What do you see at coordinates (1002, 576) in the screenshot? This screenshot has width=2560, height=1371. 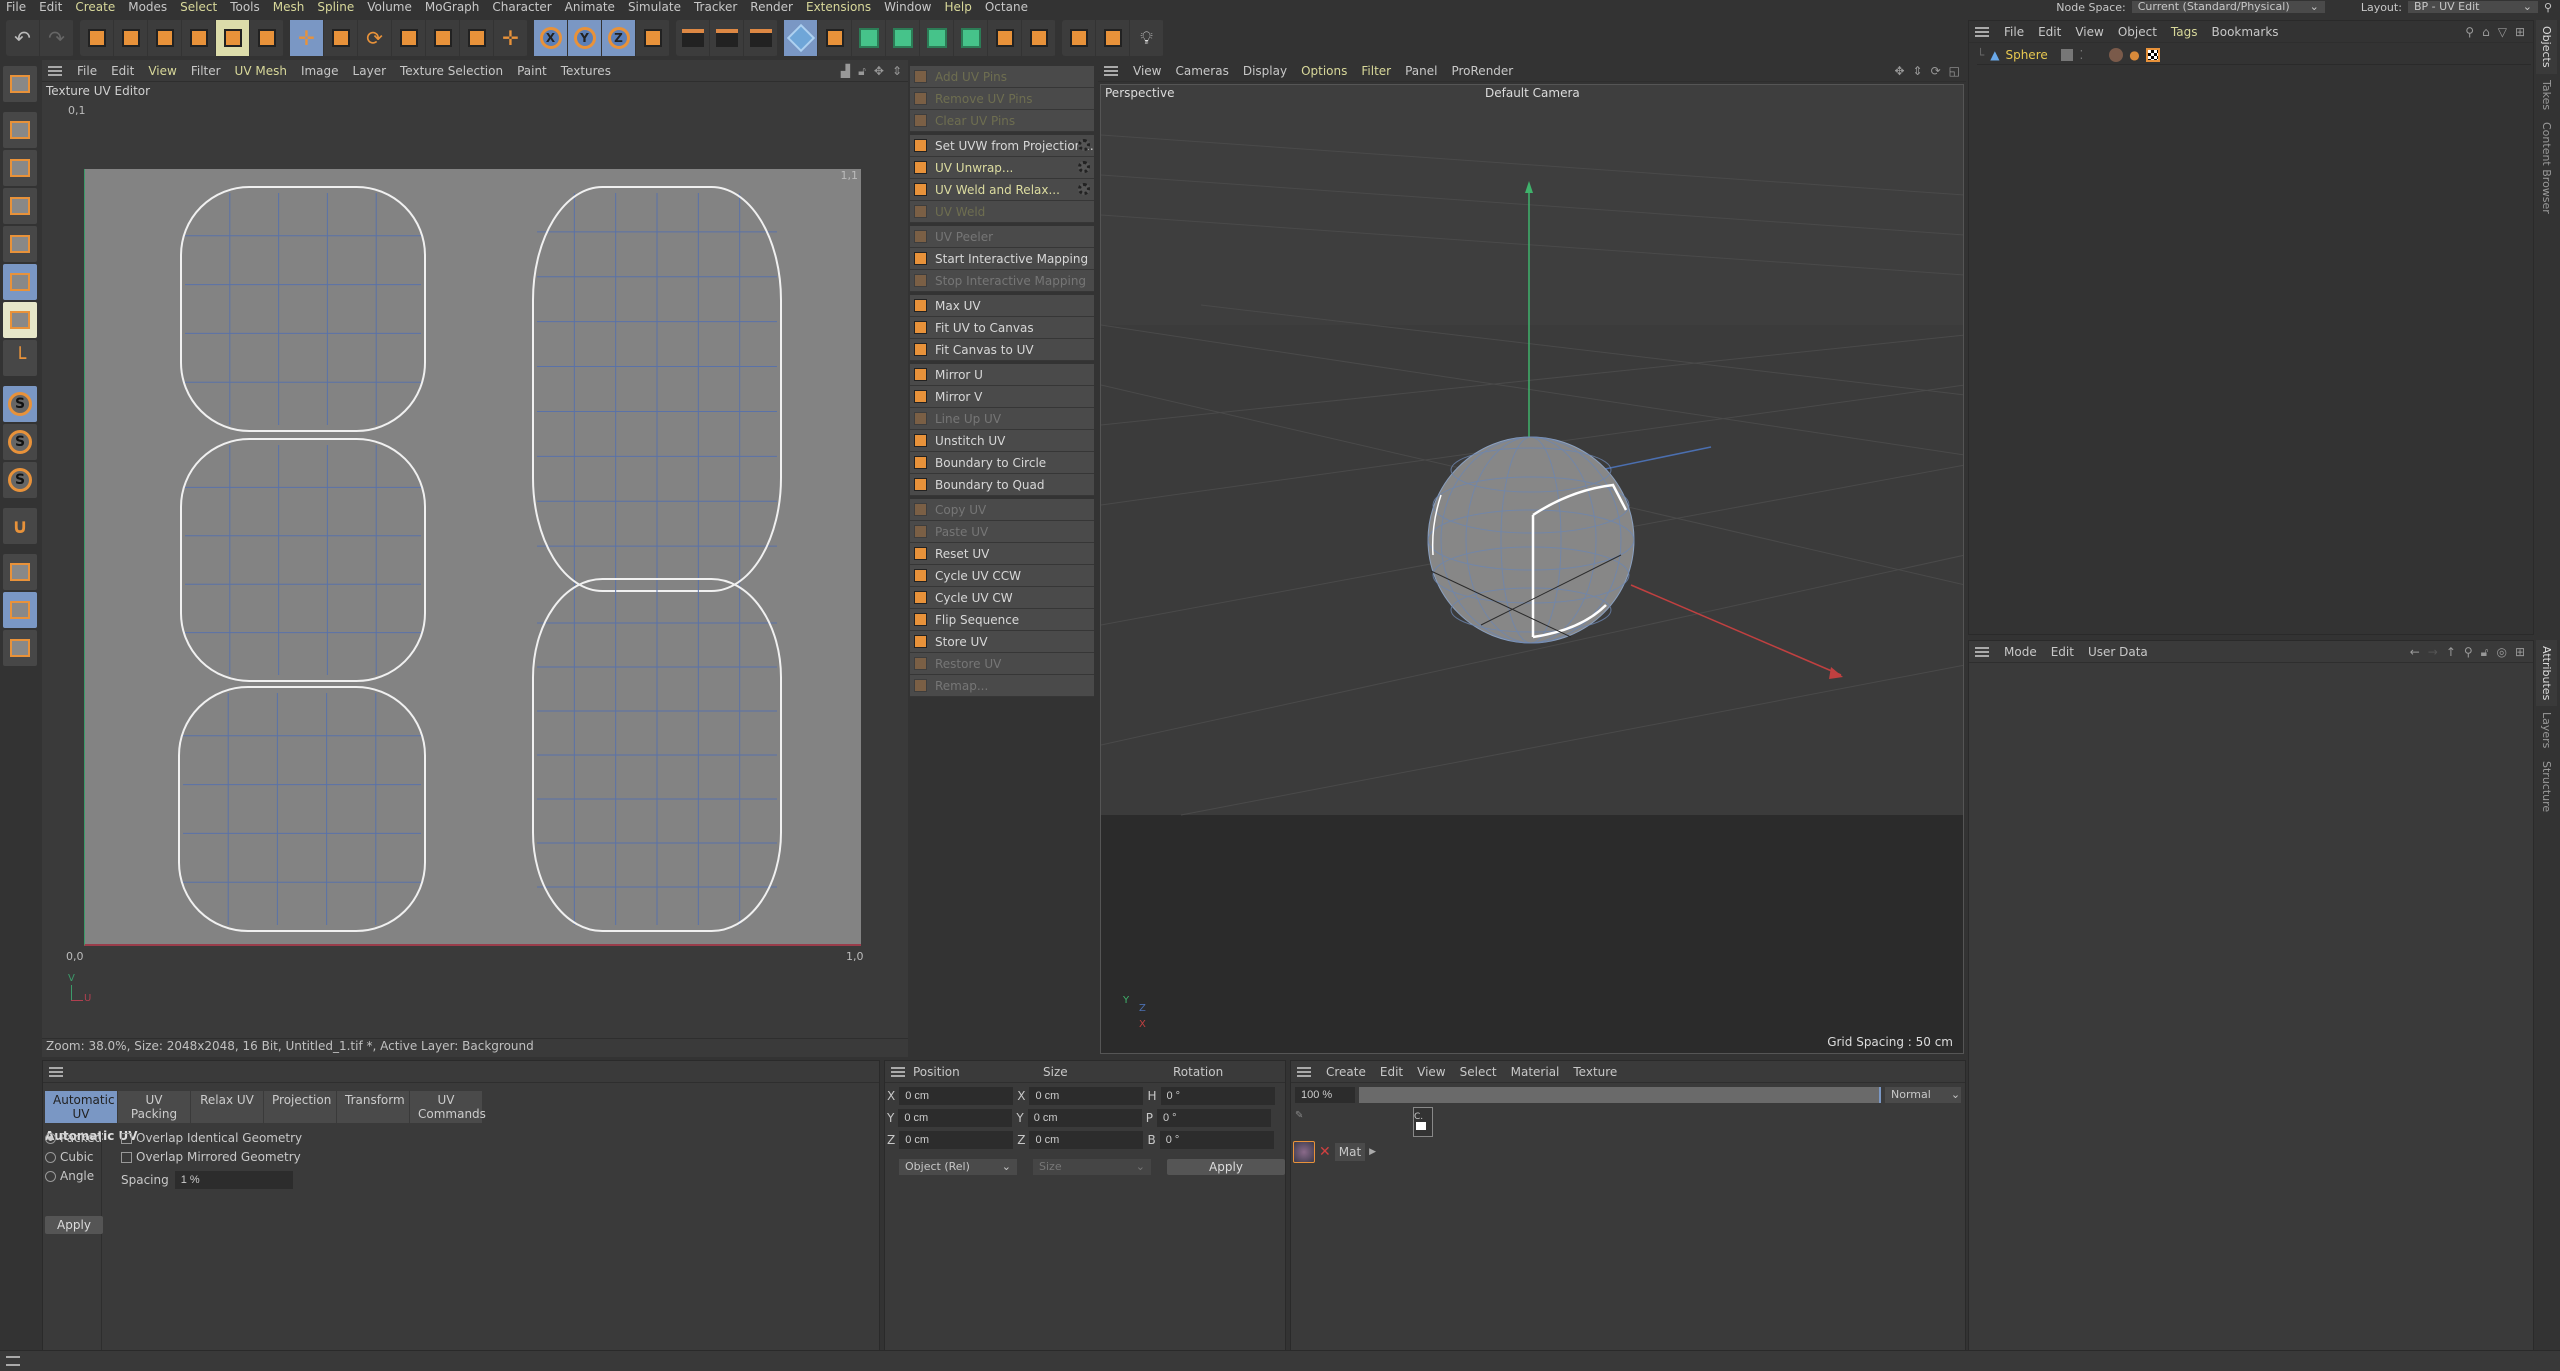 I see `uv-command-cycle-uv-ccw: Cycle UV CCW` at bounding box center [1002, 576].